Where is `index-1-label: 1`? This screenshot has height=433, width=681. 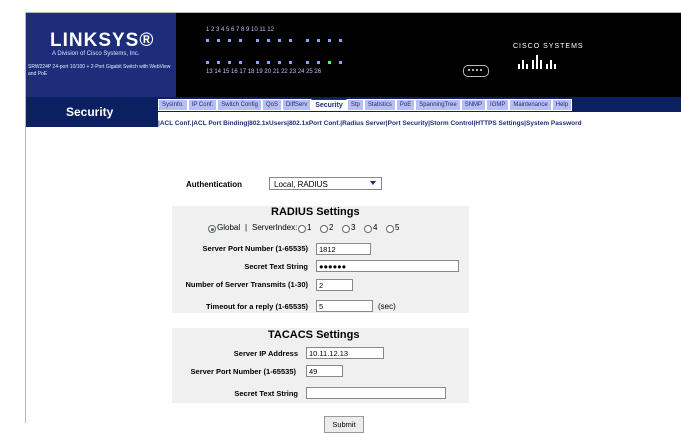 index-1-label: 1 is located at coordinates (309, 227).